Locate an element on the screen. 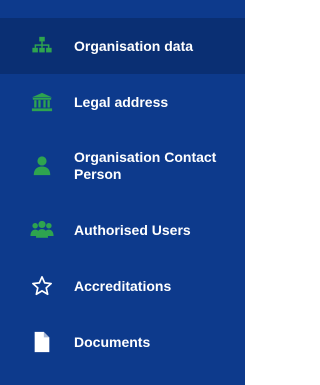  sidebar-item-organisation-contact-person: Organisation Contact Person is located at coordinates (122, 166).